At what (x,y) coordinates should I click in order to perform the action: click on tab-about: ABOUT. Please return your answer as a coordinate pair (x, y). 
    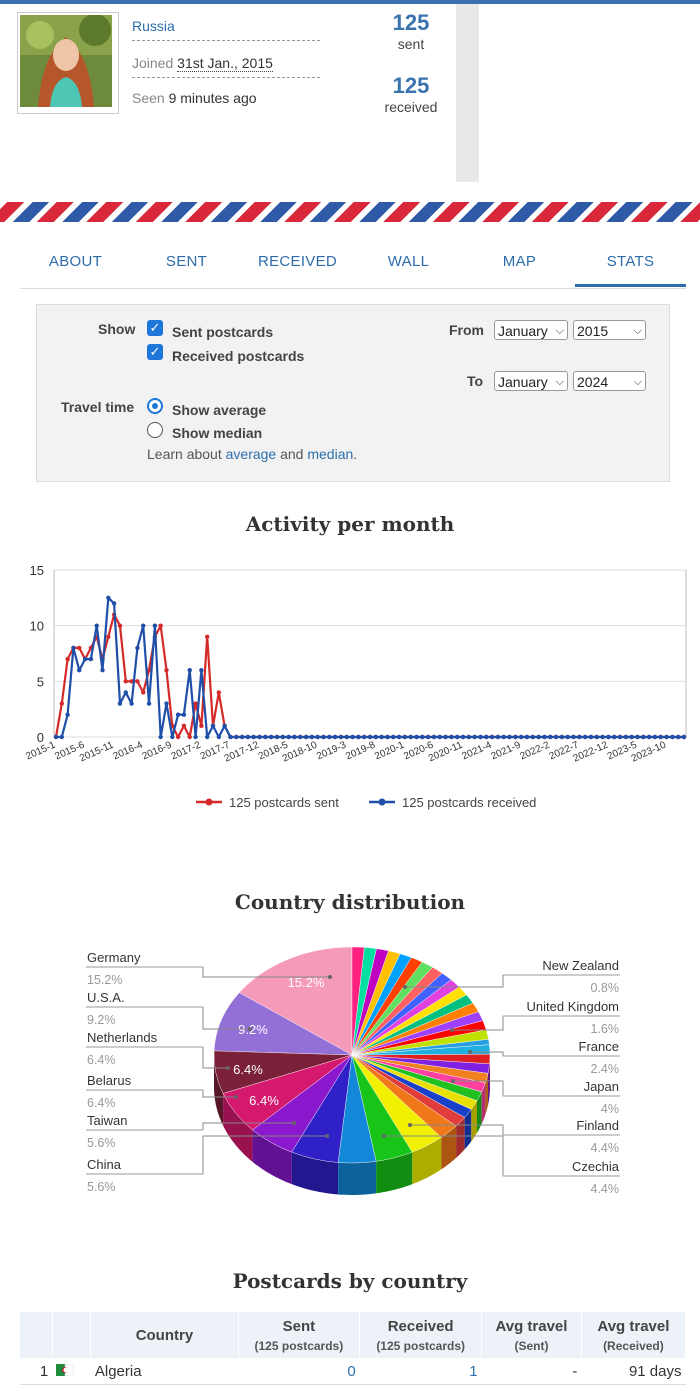
    Looking at the image, I should click on (75, 263).